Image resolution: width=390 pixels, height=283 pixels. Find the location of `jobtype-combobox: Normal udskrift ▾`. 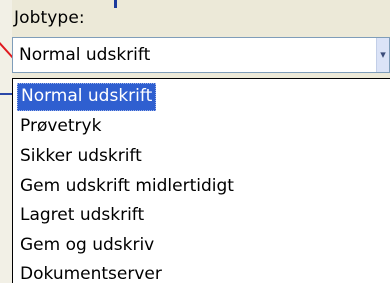

jobtype-combobox: Normal udskrift ▾ is located at coordinates (201, 55).